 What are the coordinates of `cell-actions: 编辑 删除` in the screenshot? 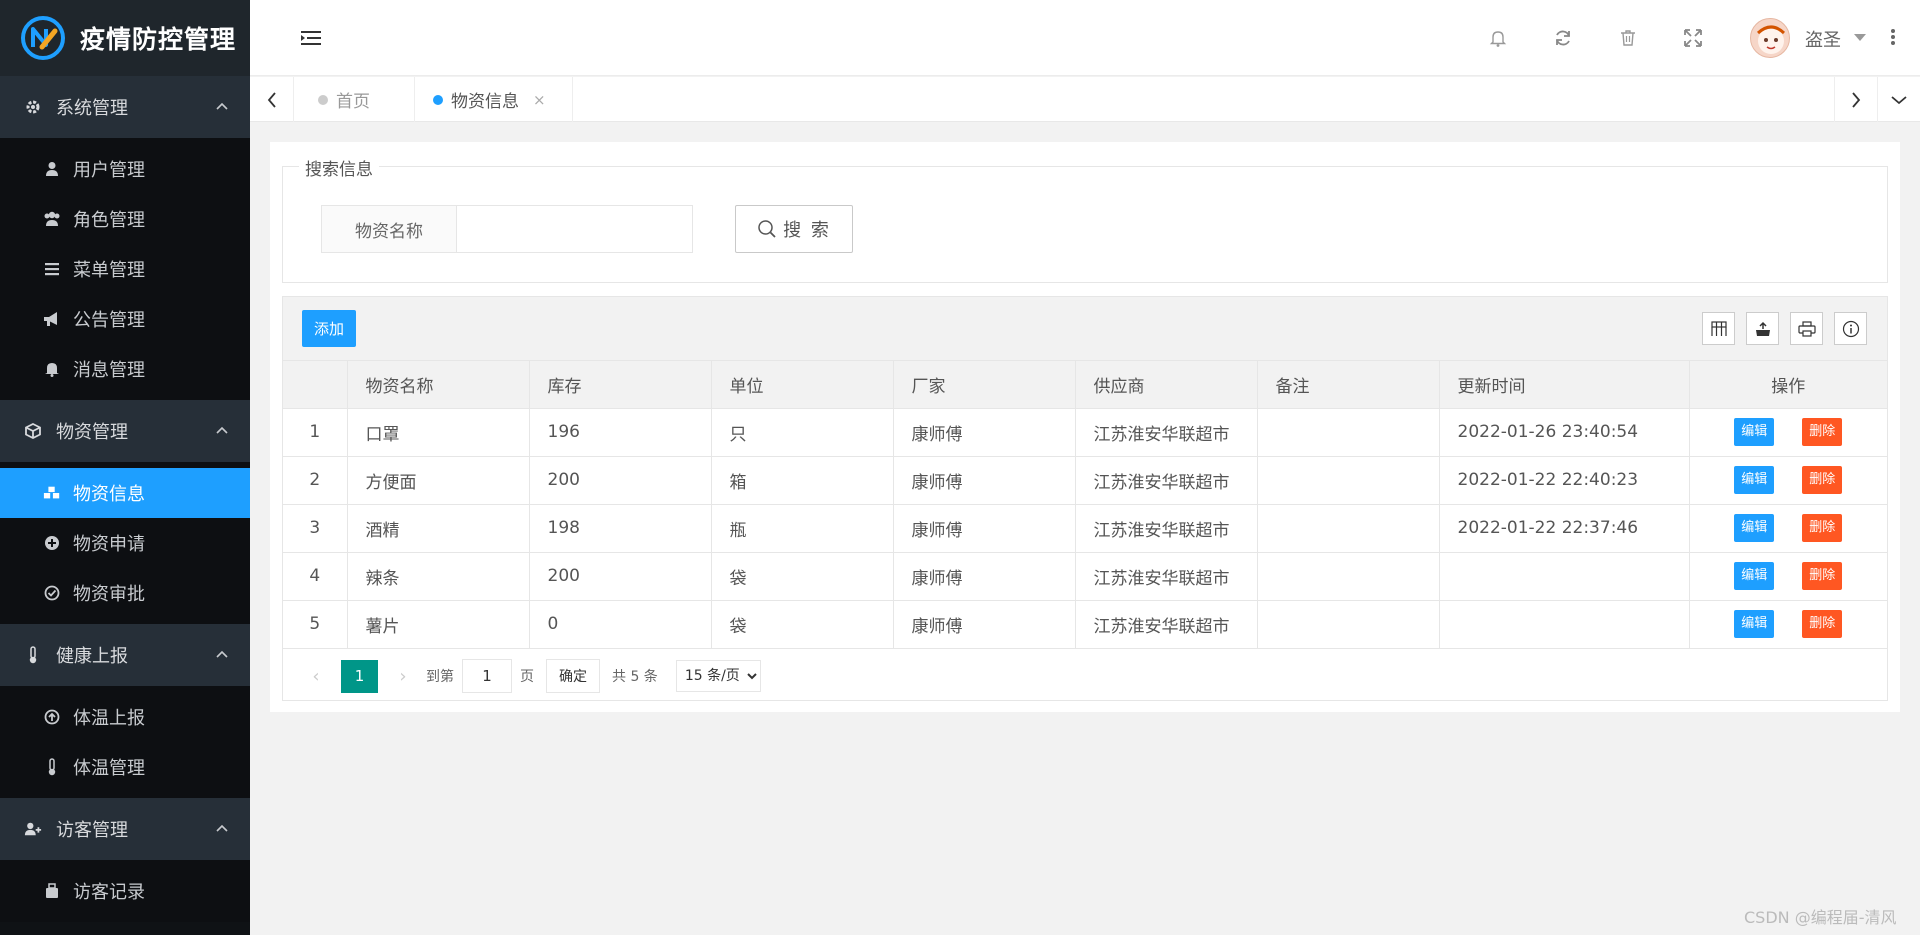 It's located at (1788, 432).